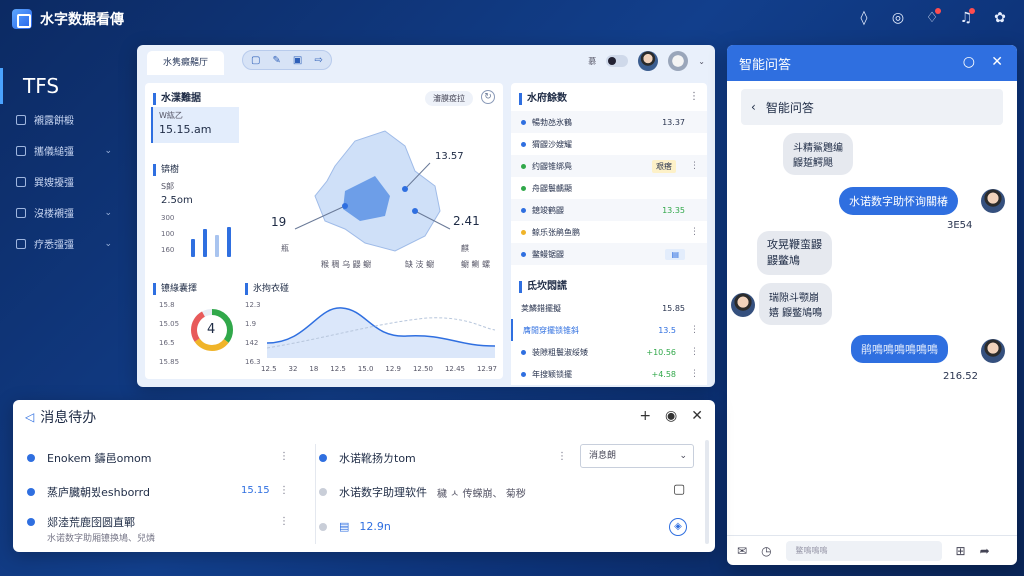  Describe the element at coordinates (609, 308) in the screenshot. I see `task-item: 荚鱗錯擺擬 15.85` at that location.